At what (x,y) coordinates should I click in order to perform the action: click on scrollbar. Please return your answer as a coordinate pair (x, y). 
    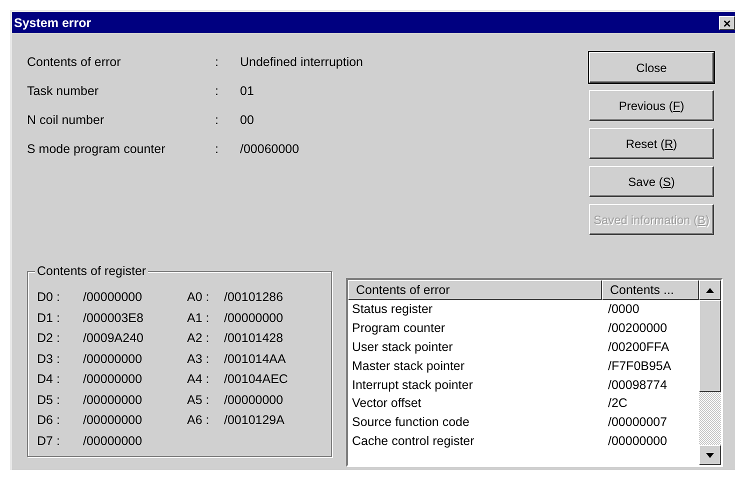
    Looking at the image, I should click on (710, 372).